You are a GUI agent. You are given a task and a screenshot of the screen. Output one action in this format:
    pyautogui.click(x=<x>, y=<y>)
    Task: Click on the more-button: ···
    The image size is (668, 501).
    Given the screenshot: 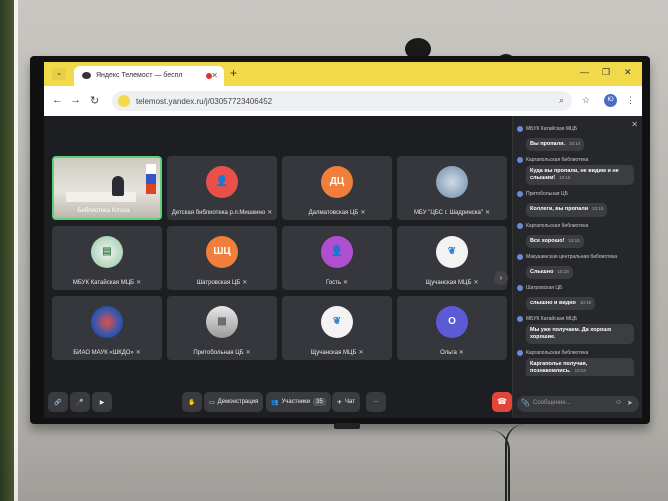 What is the action you would take?
    pyautogui.click(x=376, y=402)
    